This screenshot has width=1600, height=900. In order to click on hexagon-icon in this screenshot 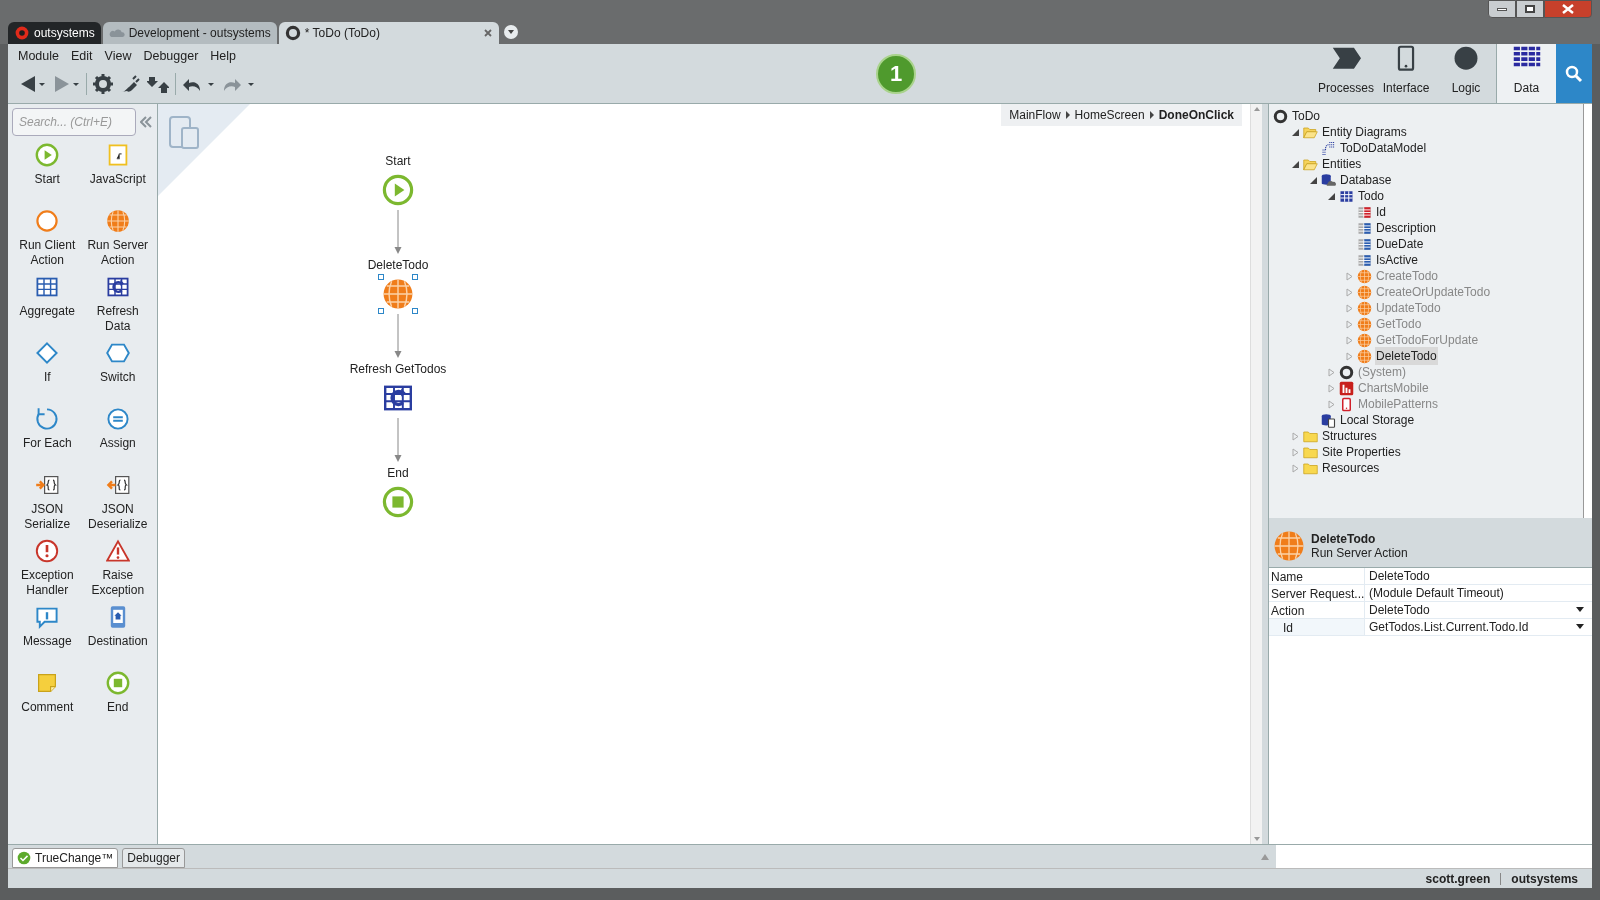, I will do `click(117, 353)`.